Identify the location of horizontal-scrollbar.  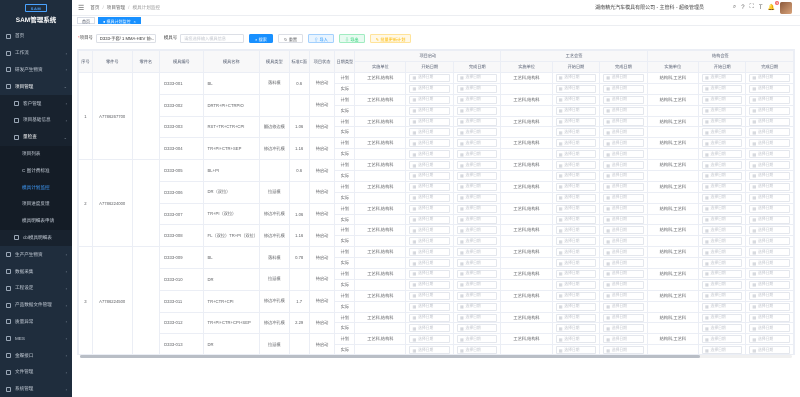
(436, 356).